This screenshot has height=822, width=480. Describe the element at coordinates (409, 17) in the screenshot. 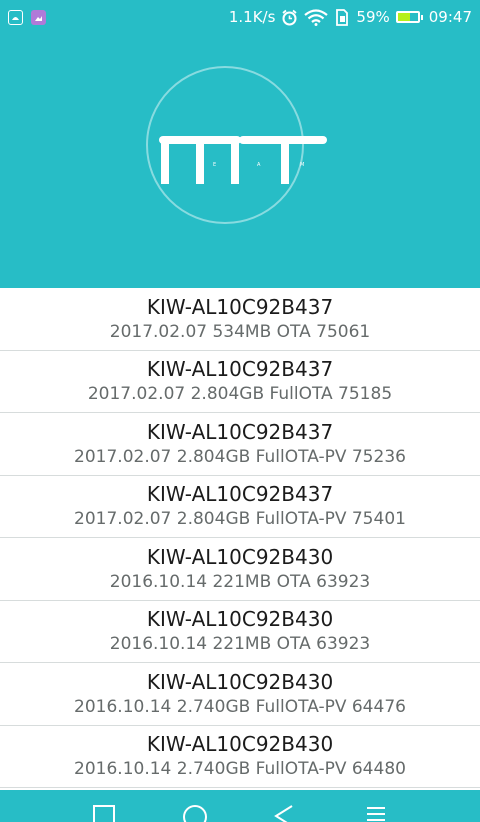

I see `battery-charging-icon` at that location.